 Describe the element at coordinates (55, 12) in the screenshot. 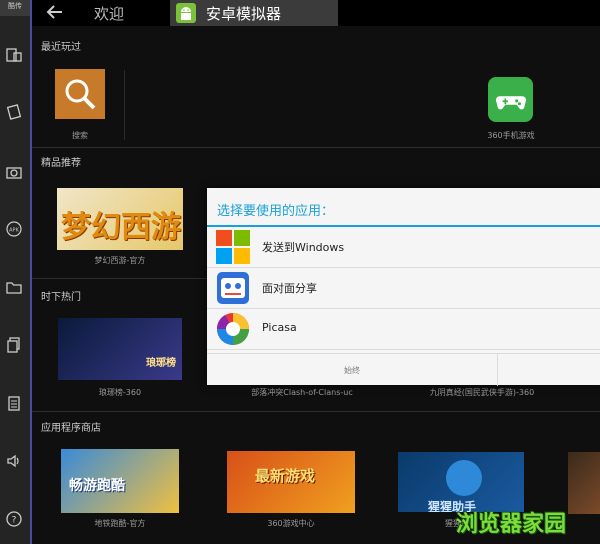

I see `back-arrow-icon` at that location.